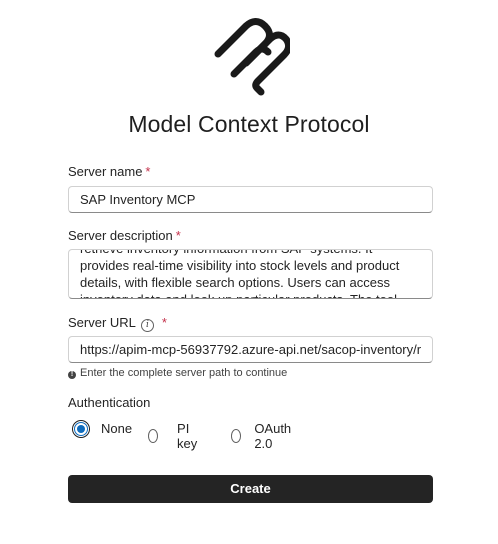 This screenshot has width=498, height=544. Describe the element at coordinates (153, 436) in the screenshot. I see `radio-pi-key-circle` at that location.